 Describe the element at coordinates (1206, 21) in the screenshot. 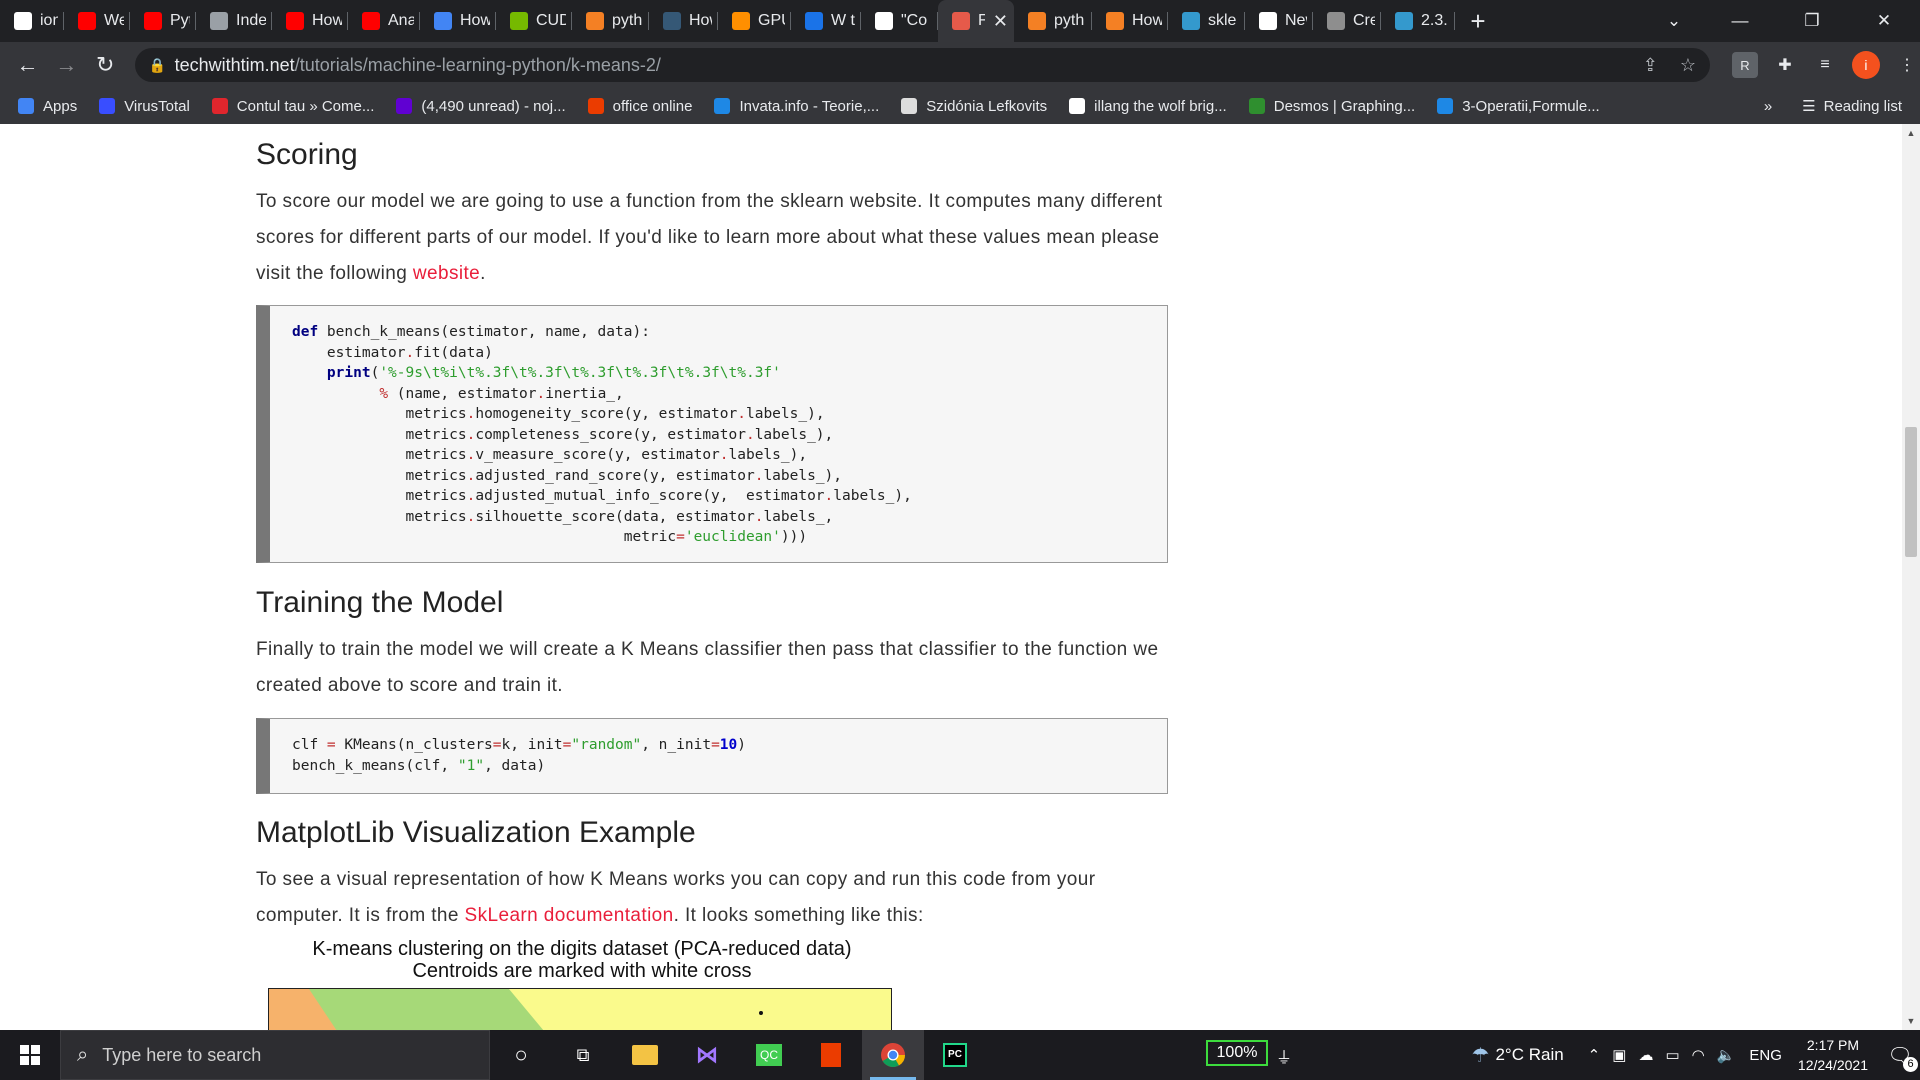

I see `browser-tab: skle` at that location.